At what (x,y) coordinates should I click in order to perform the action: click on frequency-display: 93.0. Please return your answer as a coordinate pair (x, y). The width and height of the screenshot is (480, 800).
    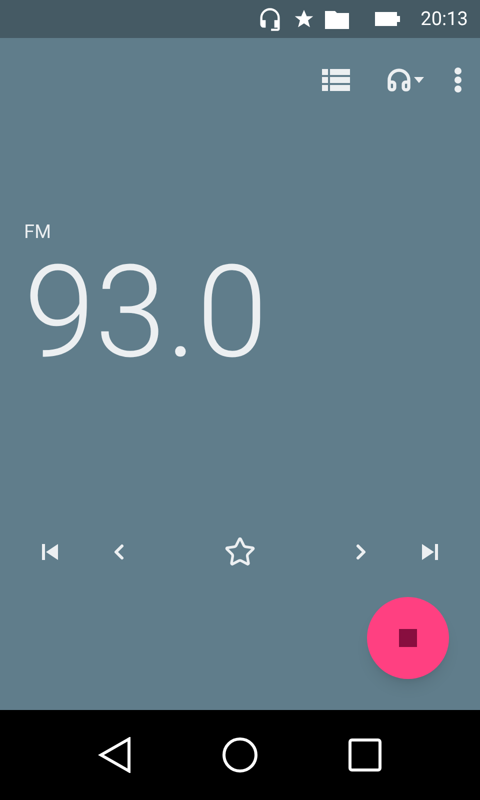
    Looking at the image, I should click on (146, 313).